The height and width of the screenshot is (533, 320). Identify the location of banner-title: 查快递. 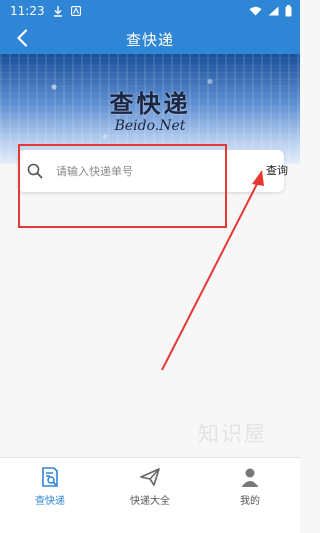
(150, 103).